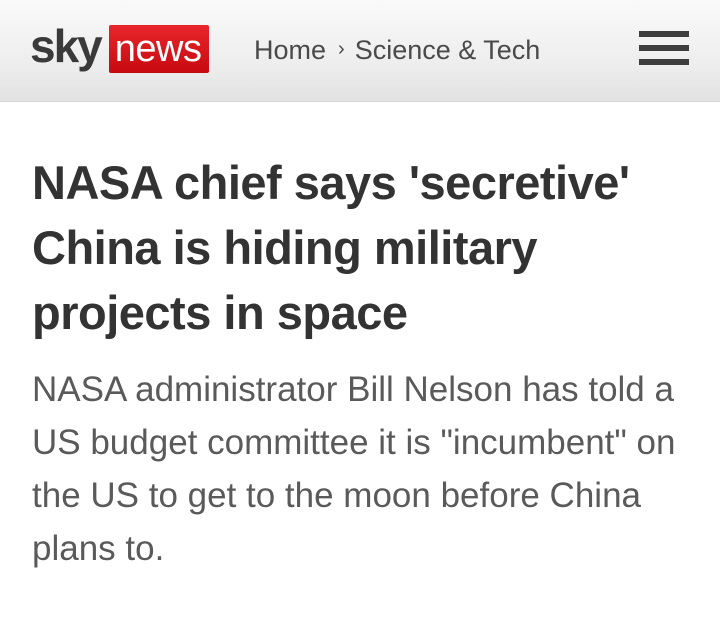  I want to click on logo-sky-text: sky, so click(66, 46).